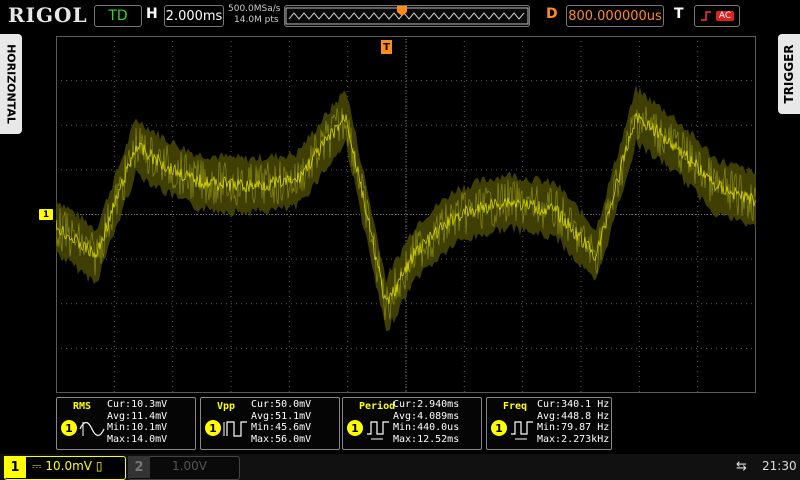  What do you see at coordinates (39, 466) in the screenshot?
I see `dc-coupling-icon: ⎓` at bounding box center [39, 466].